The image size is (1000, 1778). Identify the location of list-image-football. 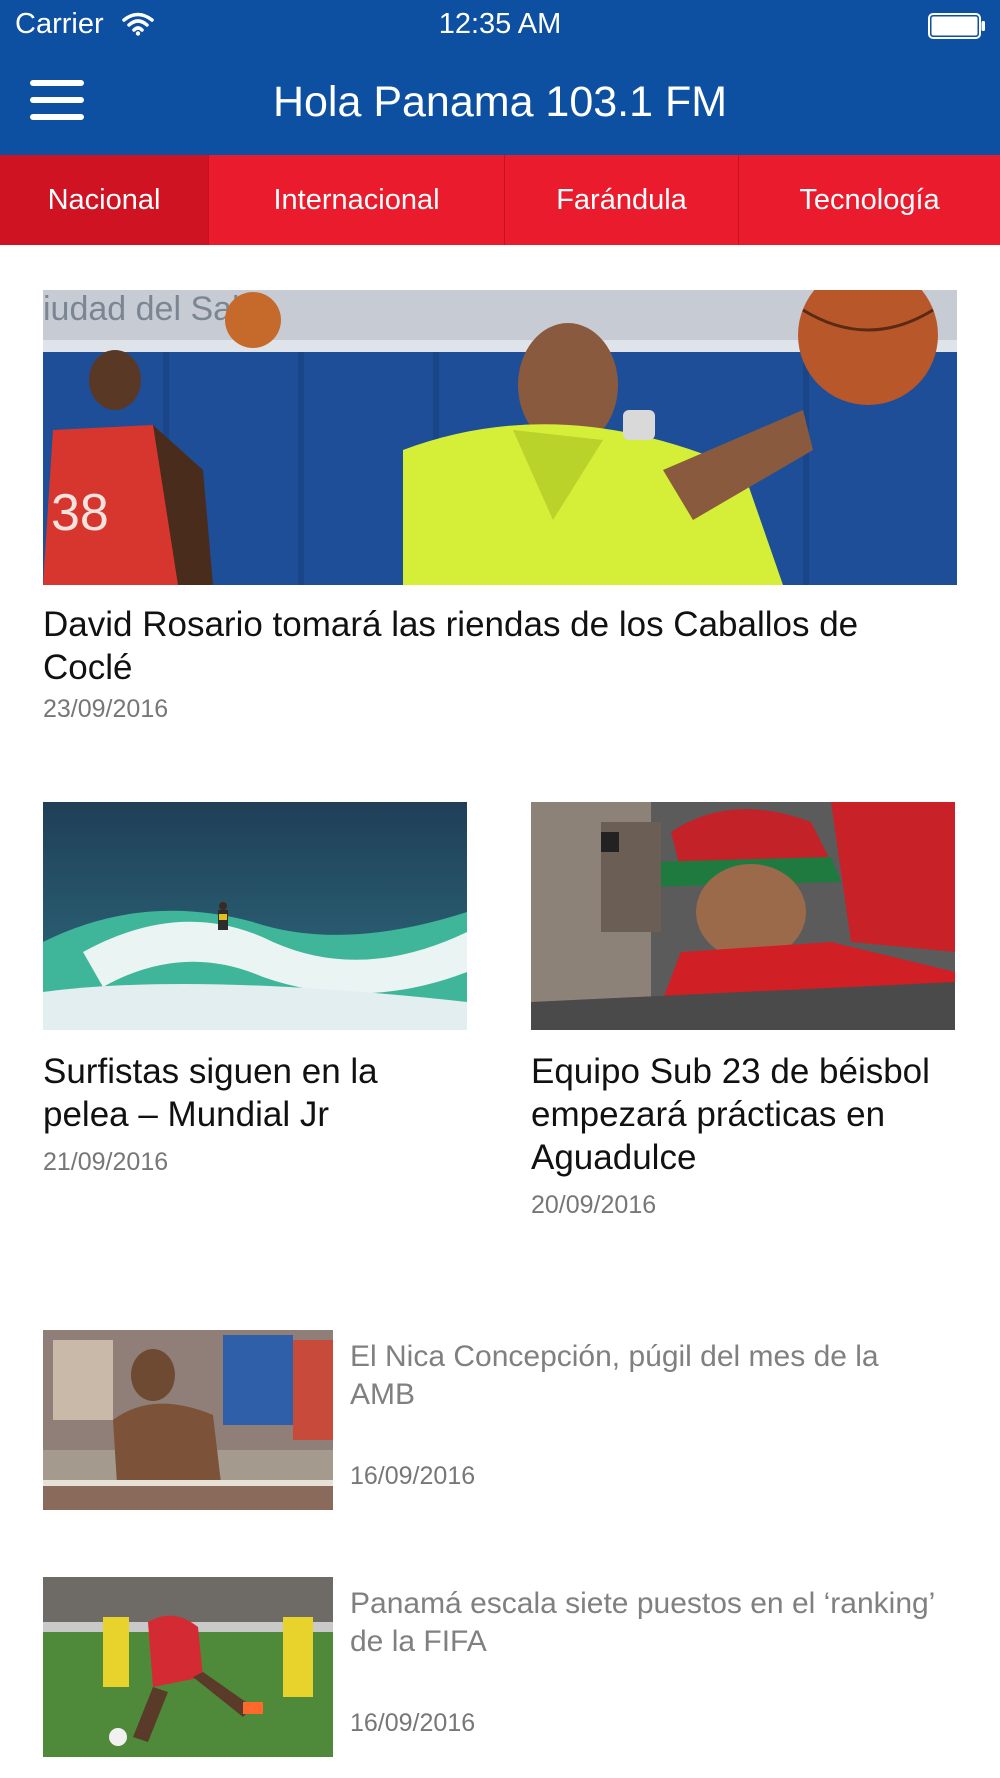
(188, 1667).